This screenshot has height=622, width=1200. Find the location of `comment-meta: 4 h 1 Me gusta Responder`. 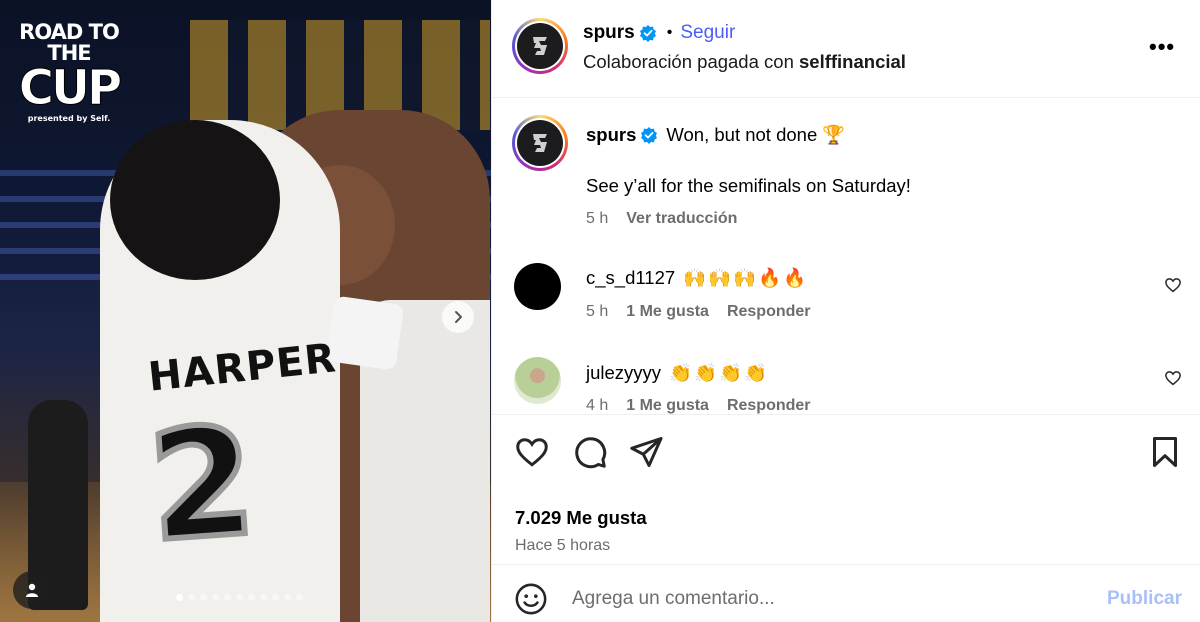

comment-meta: 4 h 1 Me gusta Responder is located at coordinates (698, 405).